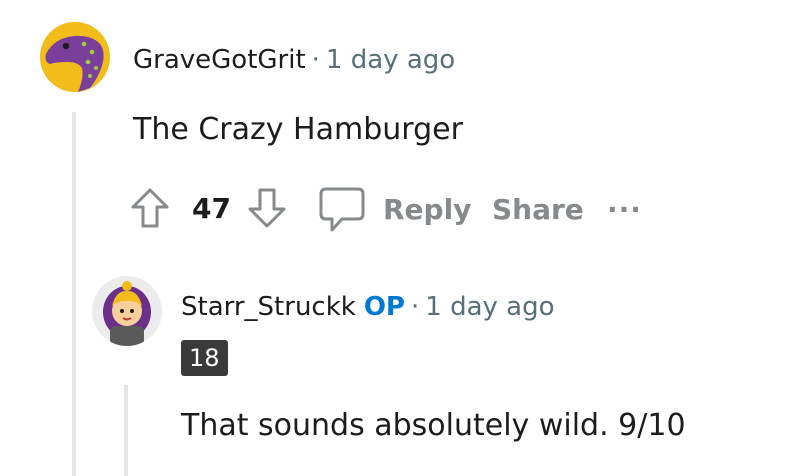  What do you see at coordinates (219, 60) in the screenshot?
I see `comment-author: GraveGotGrit` at bounding box center [219, 60].